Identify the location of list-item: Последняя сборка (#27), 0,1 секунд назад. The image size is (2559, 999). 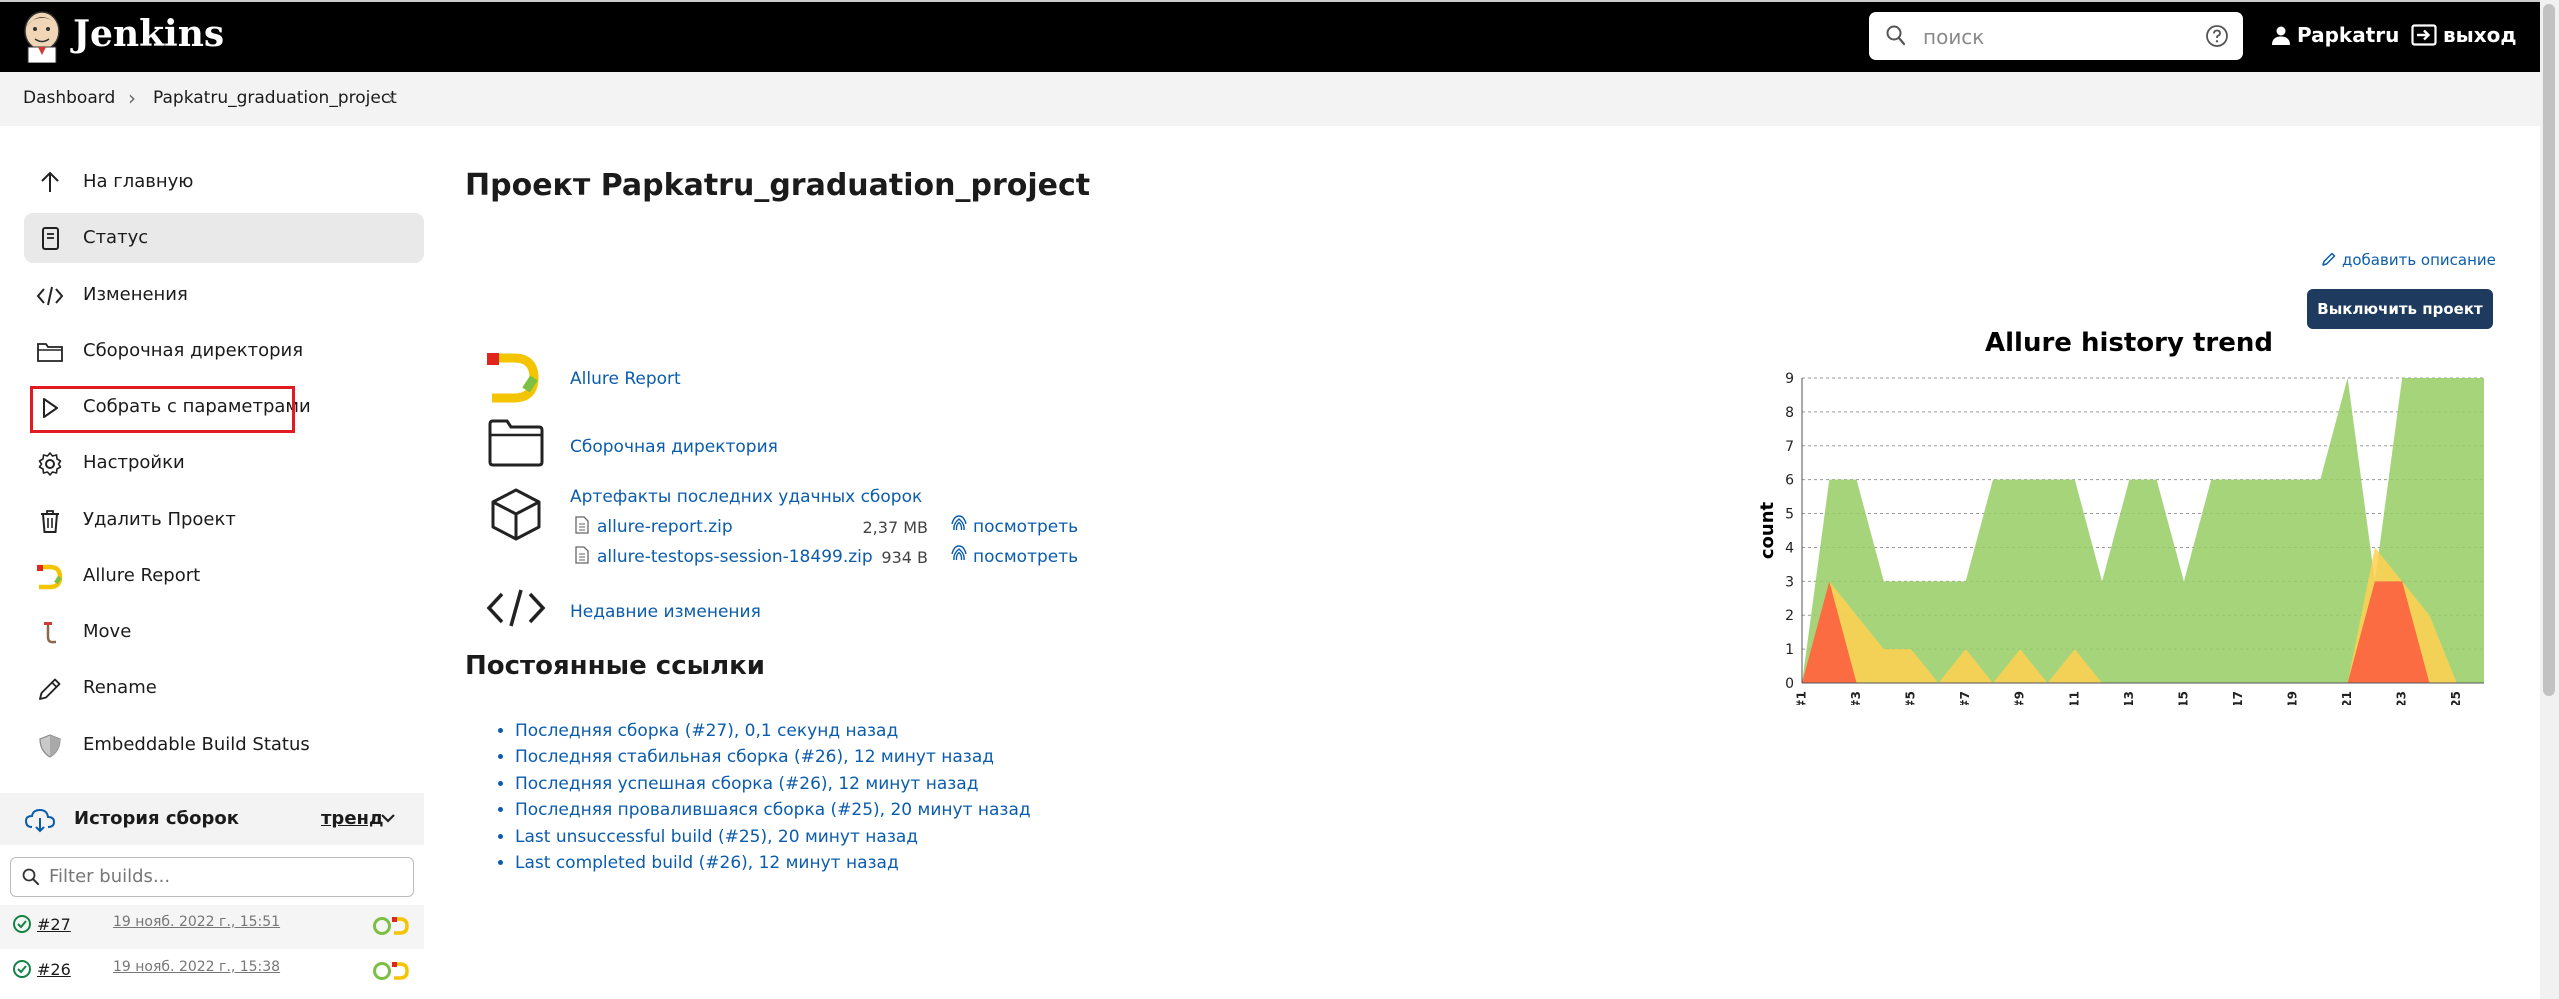
(773, 731).